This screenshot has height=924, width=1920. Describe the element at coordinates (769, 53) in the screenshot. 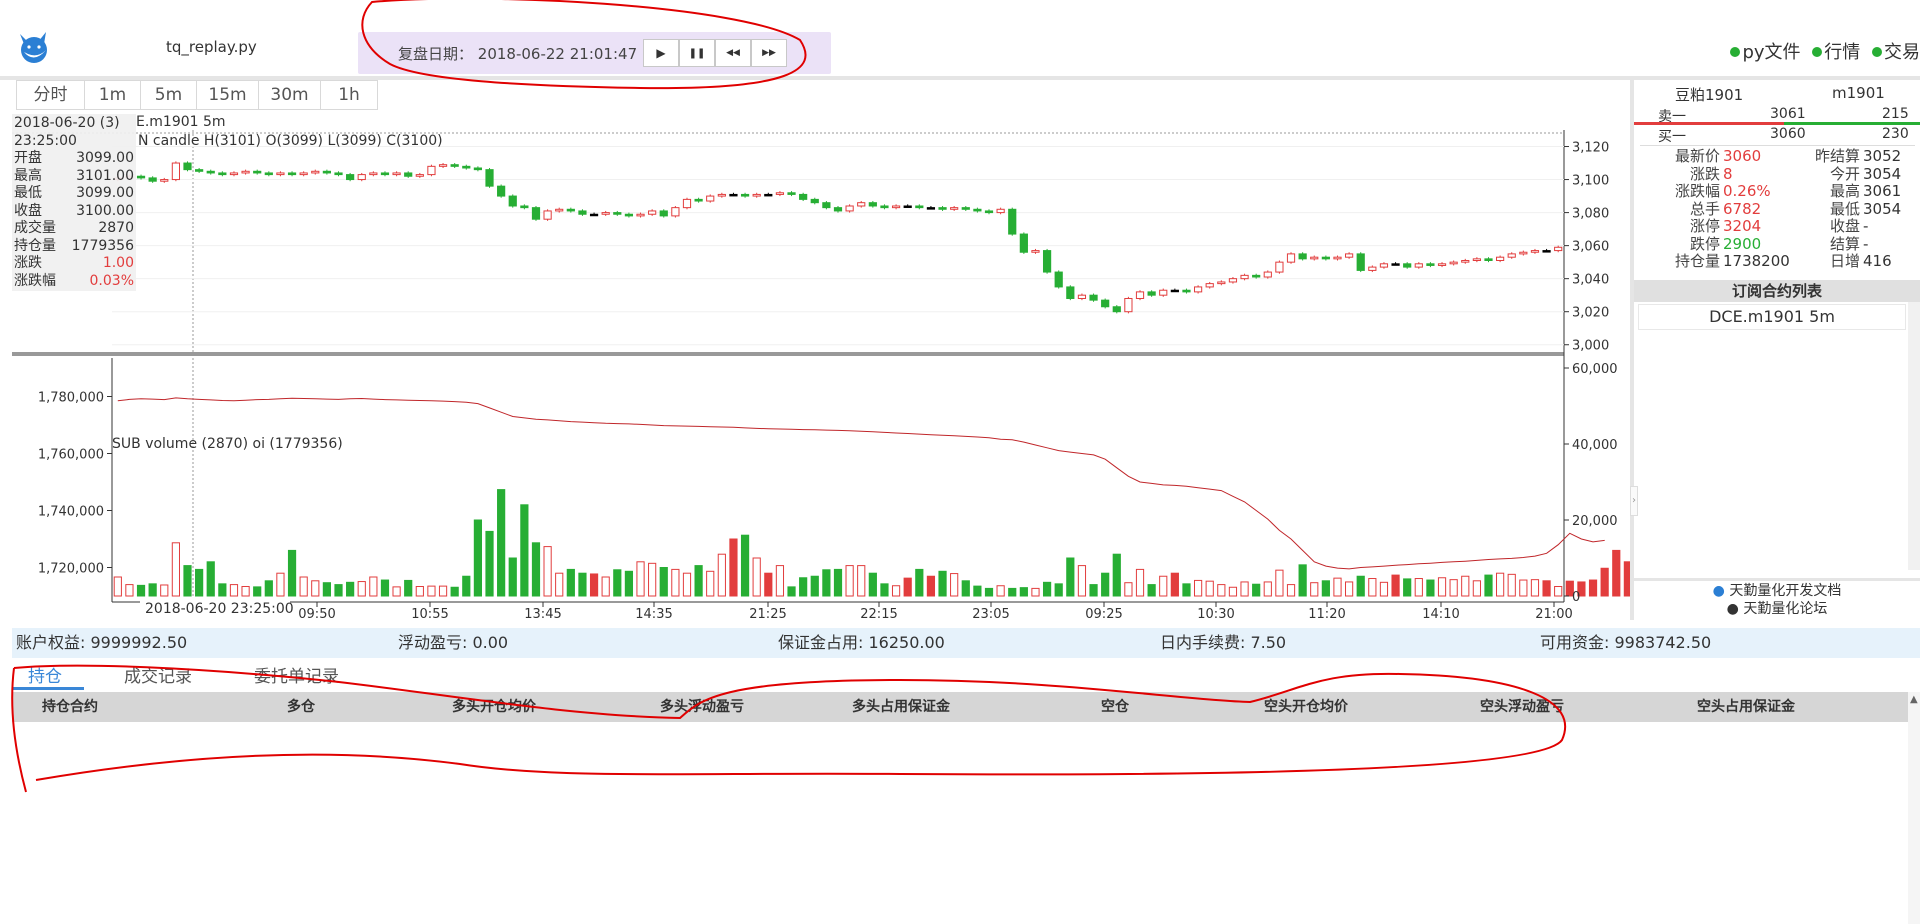

I see `fast-forward-button: ▶▶` at that location.